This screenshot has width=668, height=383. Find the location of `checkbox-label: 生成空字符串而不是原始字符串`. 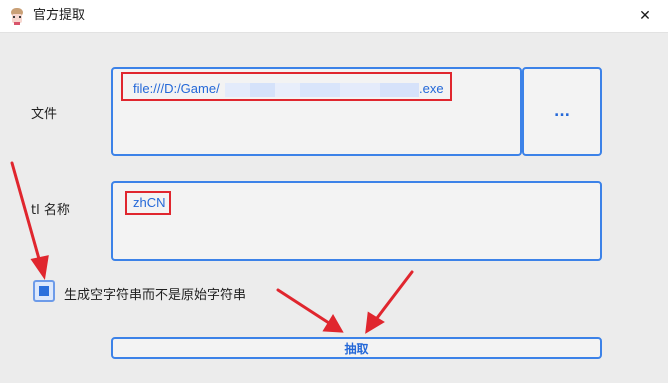

checkbox-label: 生成空字符串而不是原始字符串 is located at coordinates (155, 295).